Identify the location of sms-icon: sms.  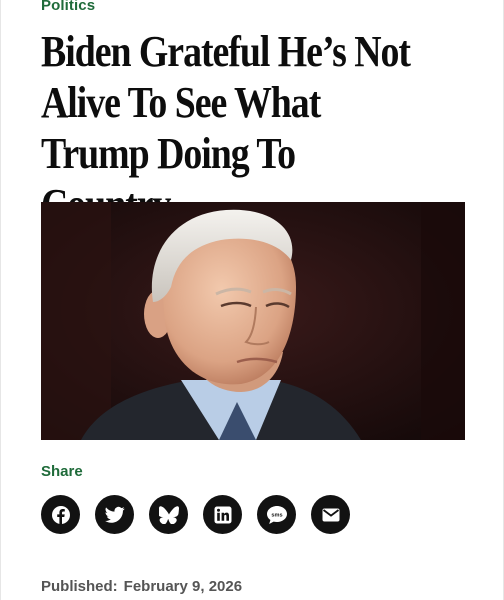
(276, 514).